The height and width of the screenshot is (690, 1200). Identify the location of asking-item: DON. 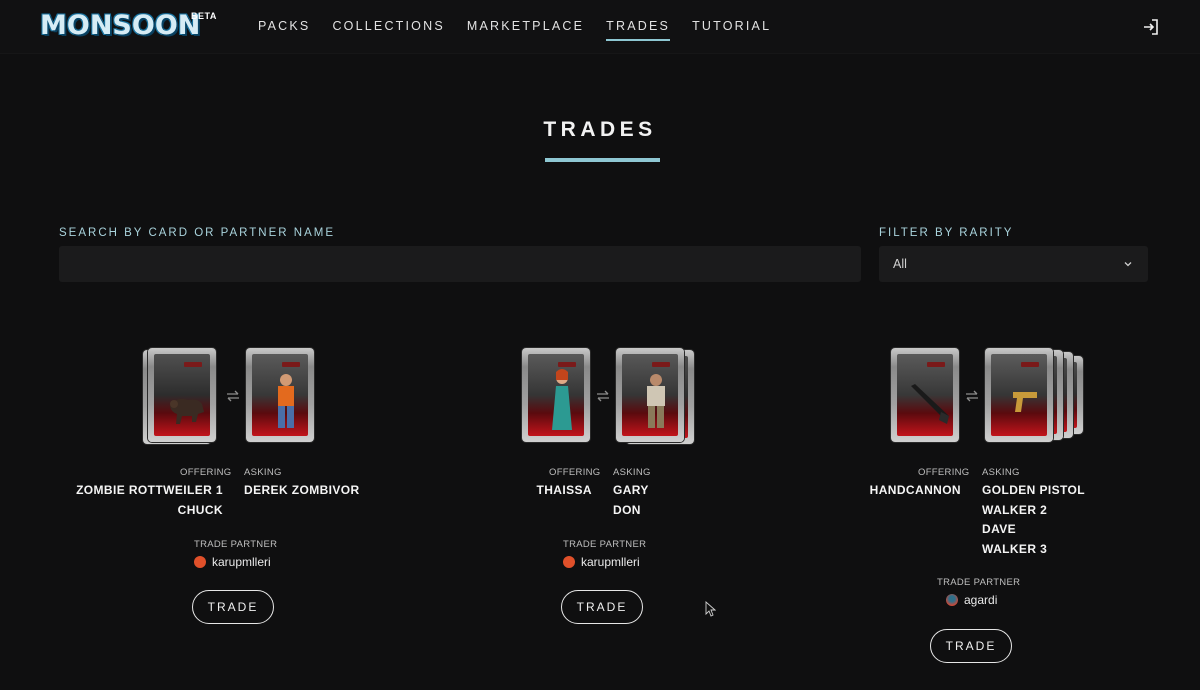
(627, 509).